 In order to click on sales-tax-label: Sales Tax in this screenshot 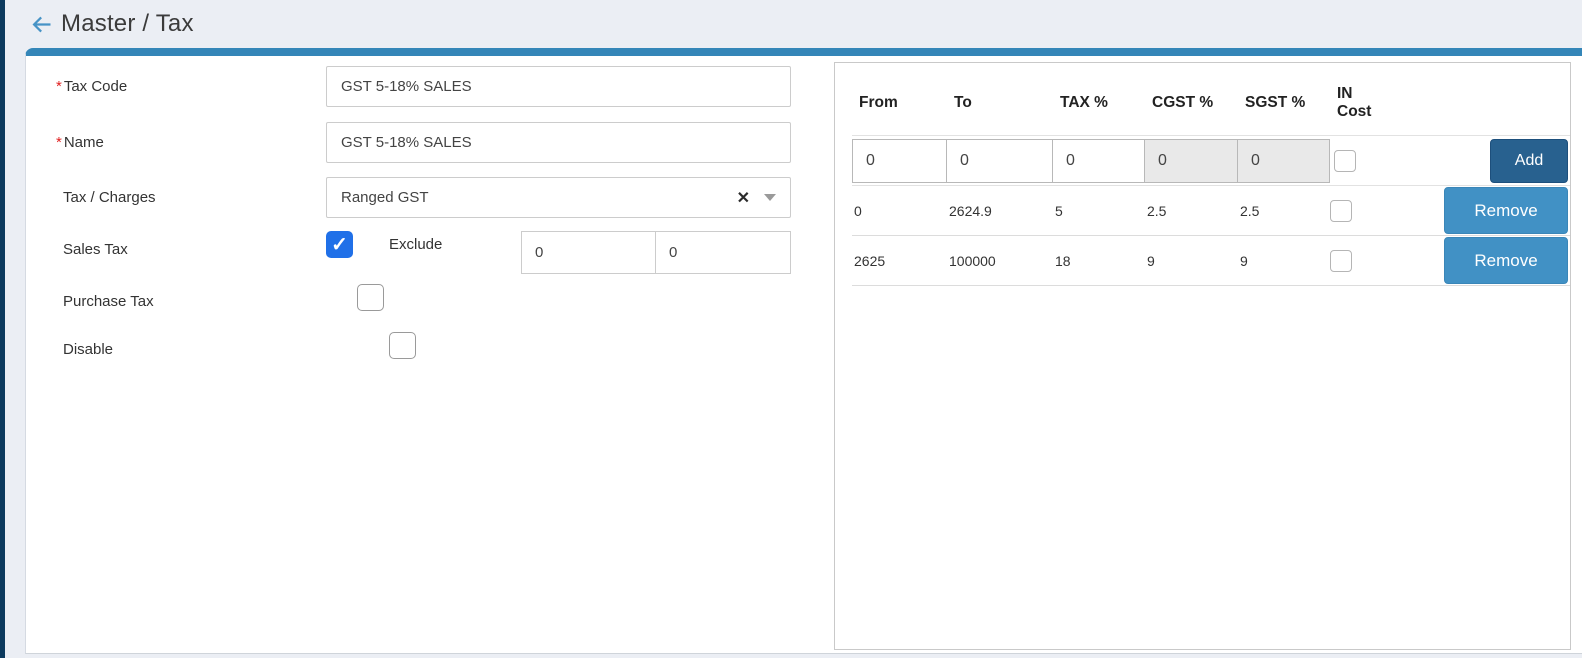, I will do `click(95, 249)`.